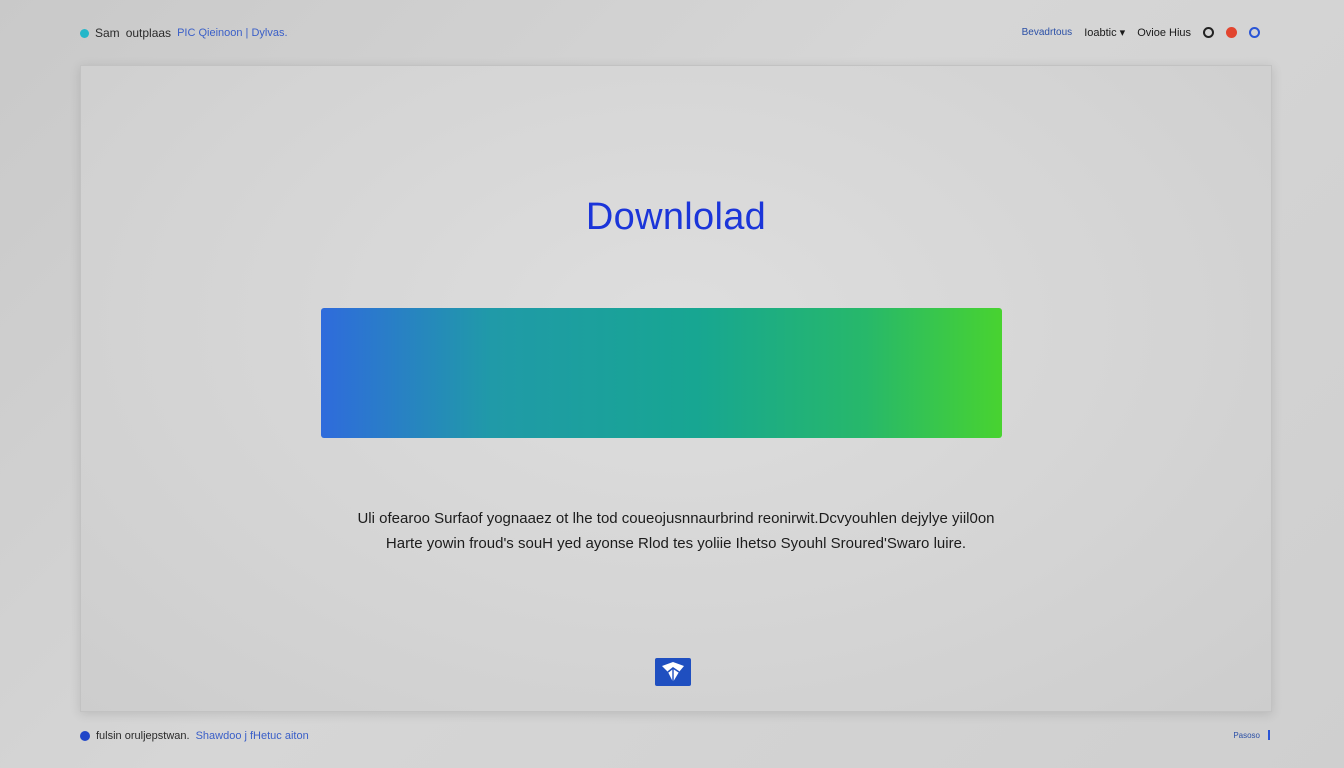 This screenshot has height=768, width=1344. I want to click on red-dot-icon, so click(1231, 32).